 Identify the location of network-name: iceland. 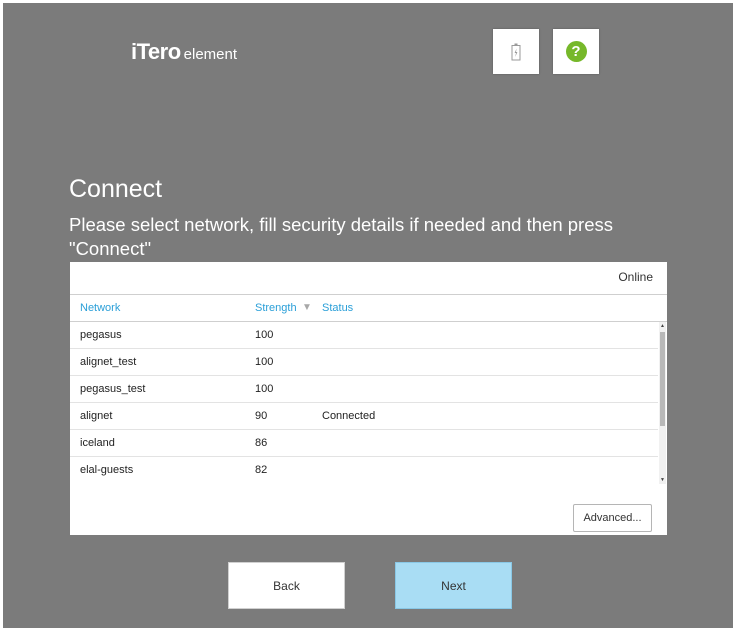
(97, 443).